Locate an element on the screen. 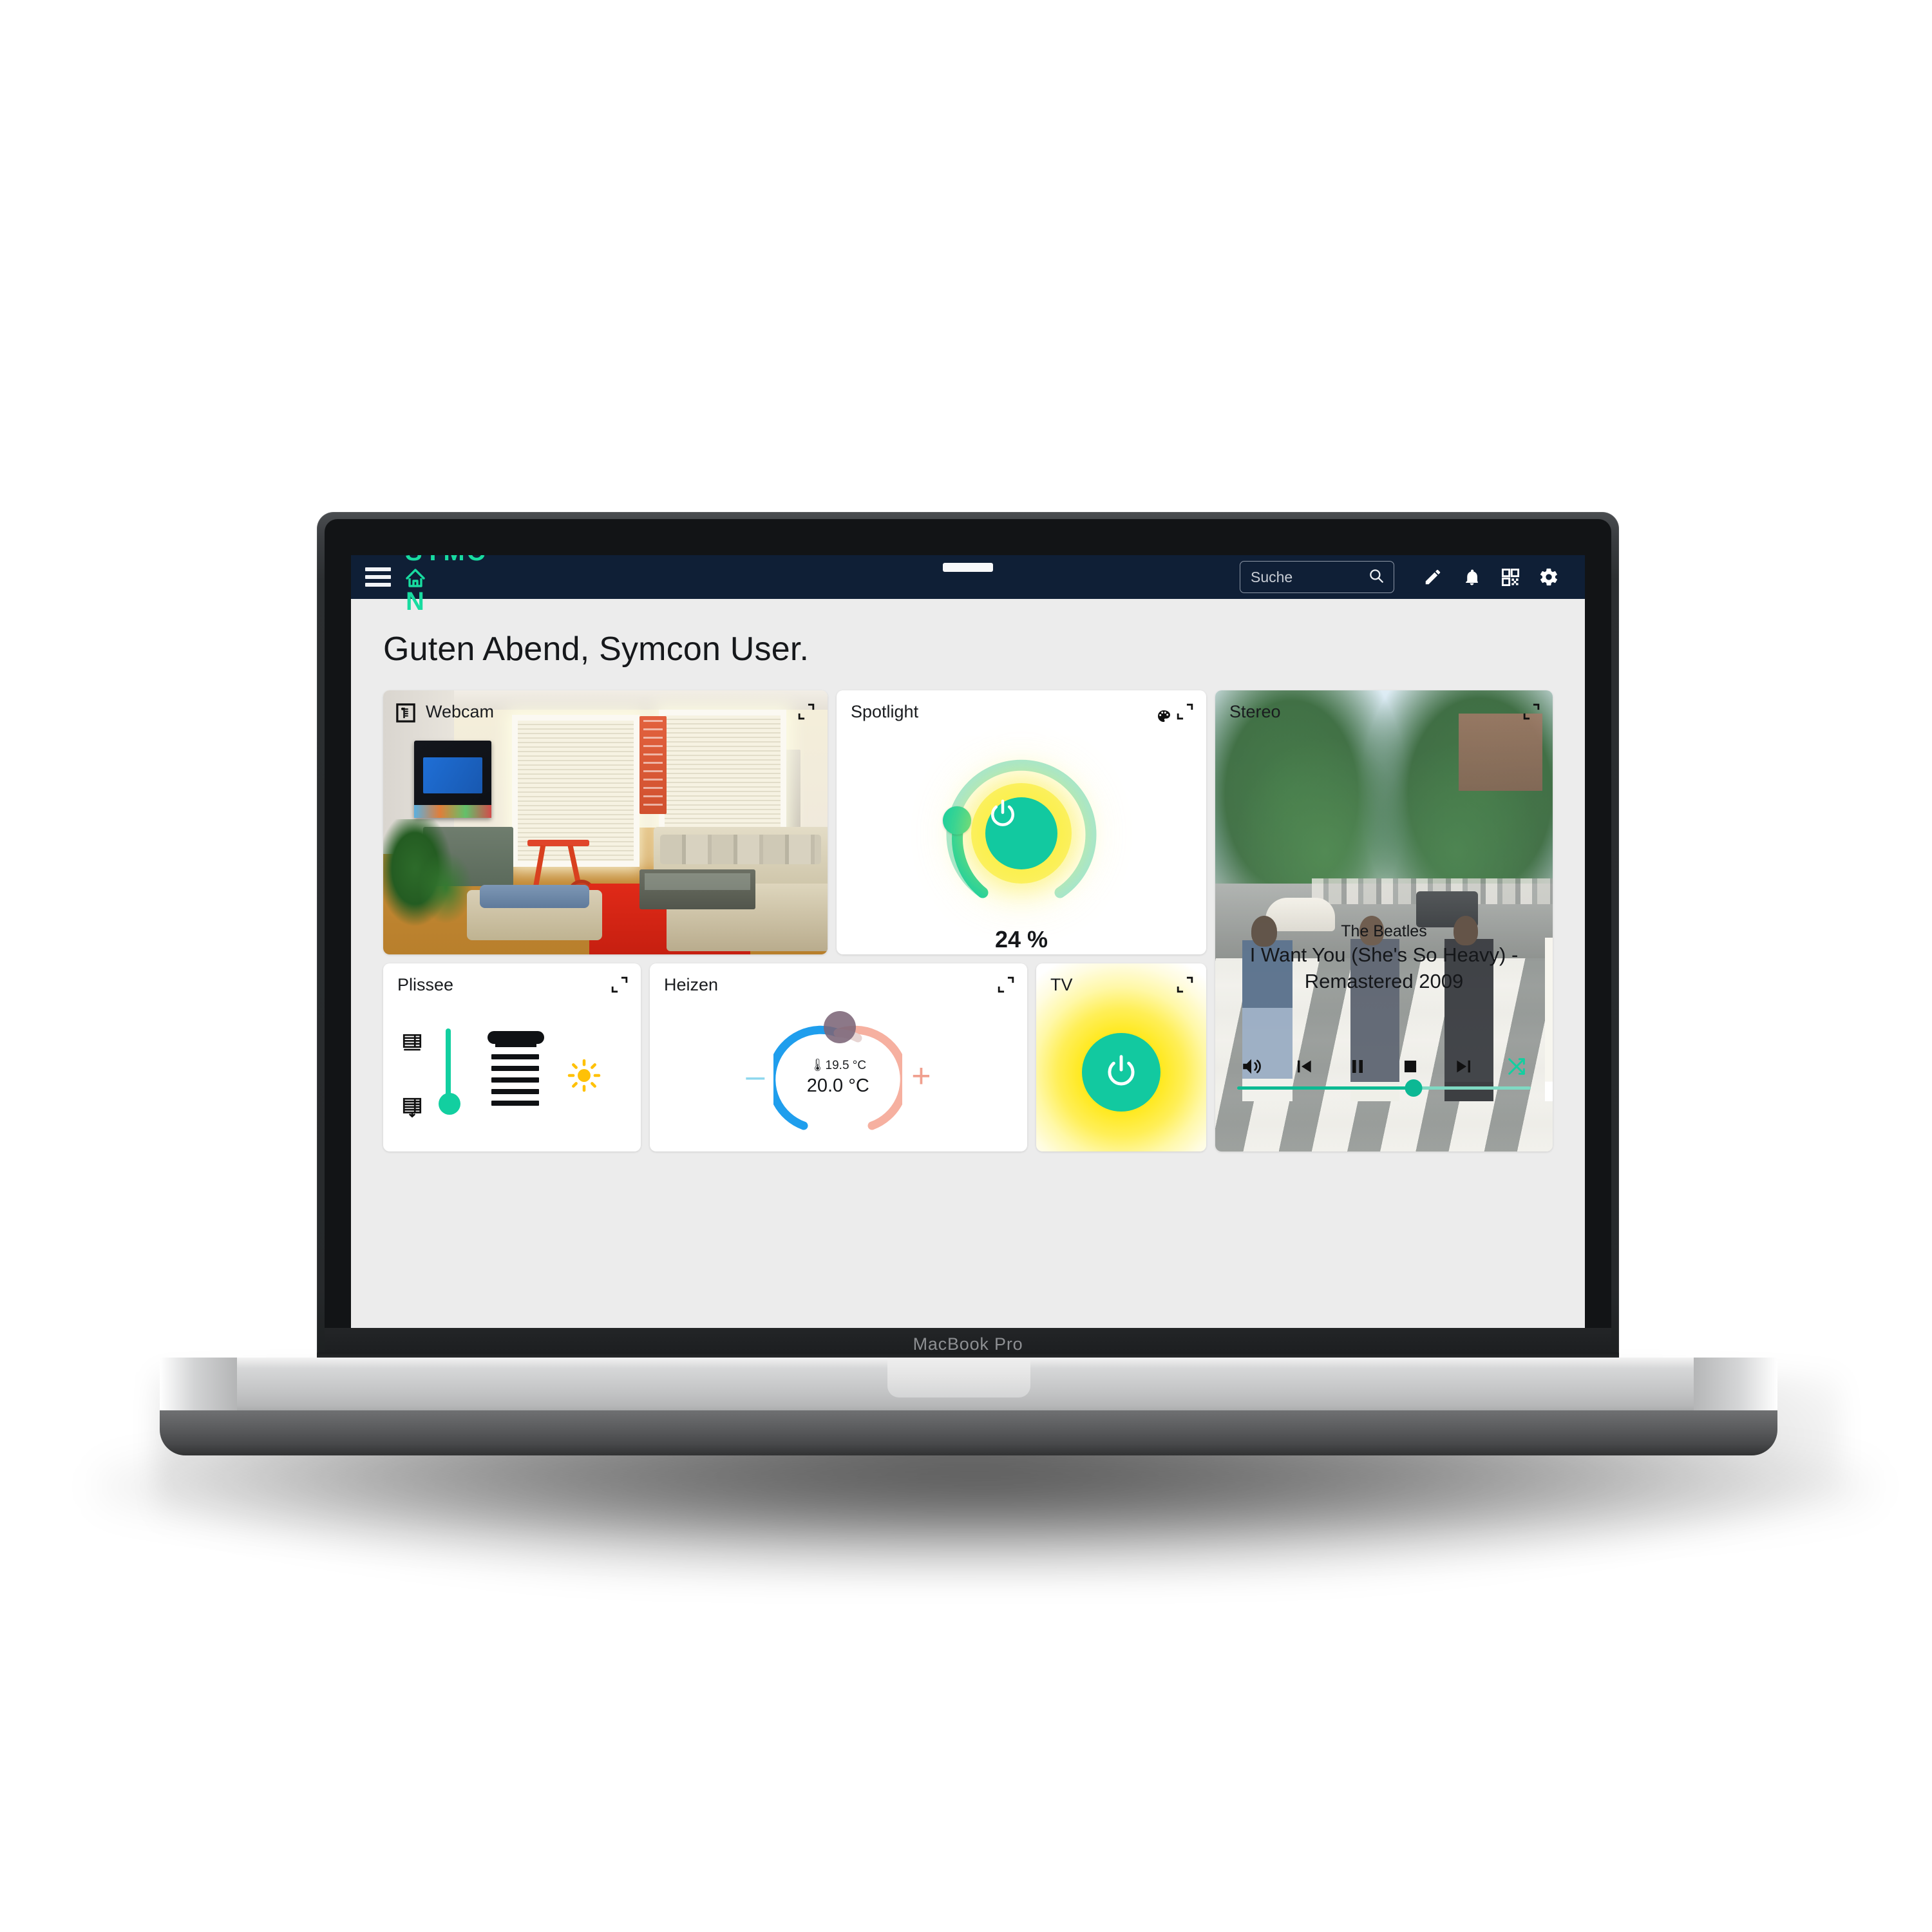 The height and width of the screenshot is (1932, 1932). track-artist: The Beatles is located at coordinates (1384, 931).